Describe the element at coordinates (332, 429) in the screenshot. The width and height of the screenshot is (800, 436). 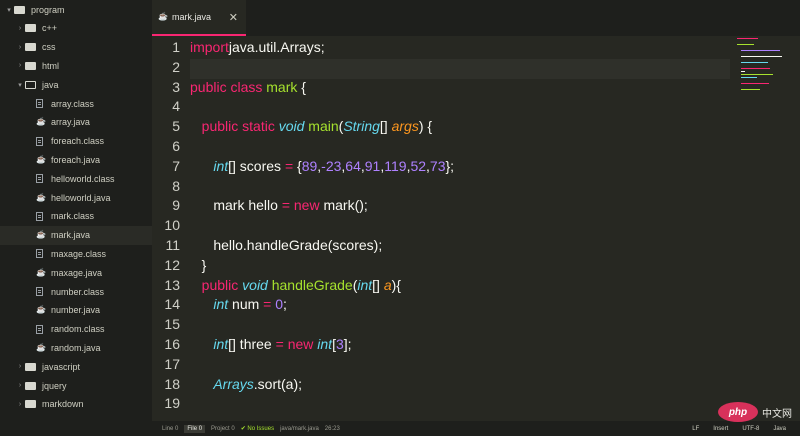
I see `status-cursor-position: 26:23` at that location.